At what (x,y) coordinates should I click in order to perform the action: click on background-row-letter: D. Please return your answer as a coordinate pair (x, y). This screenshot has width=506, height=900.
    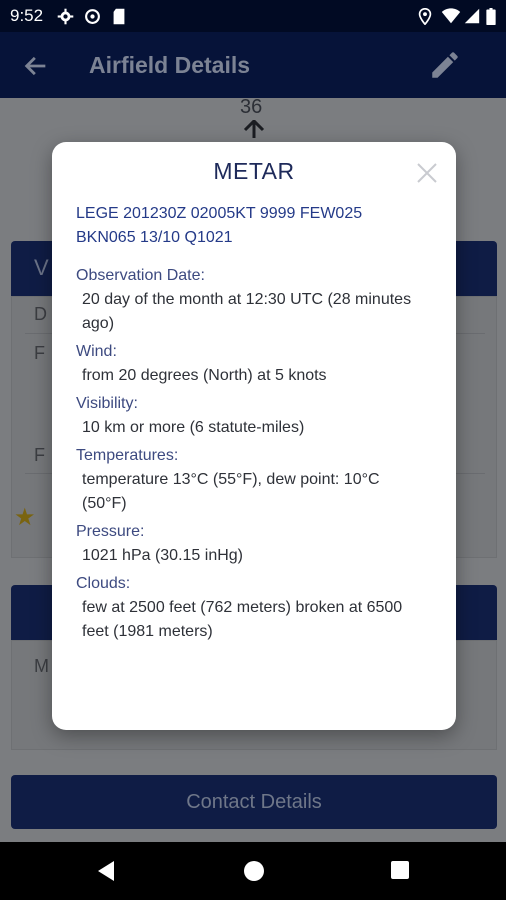
    Looking at the image, I should click on (40, 314).